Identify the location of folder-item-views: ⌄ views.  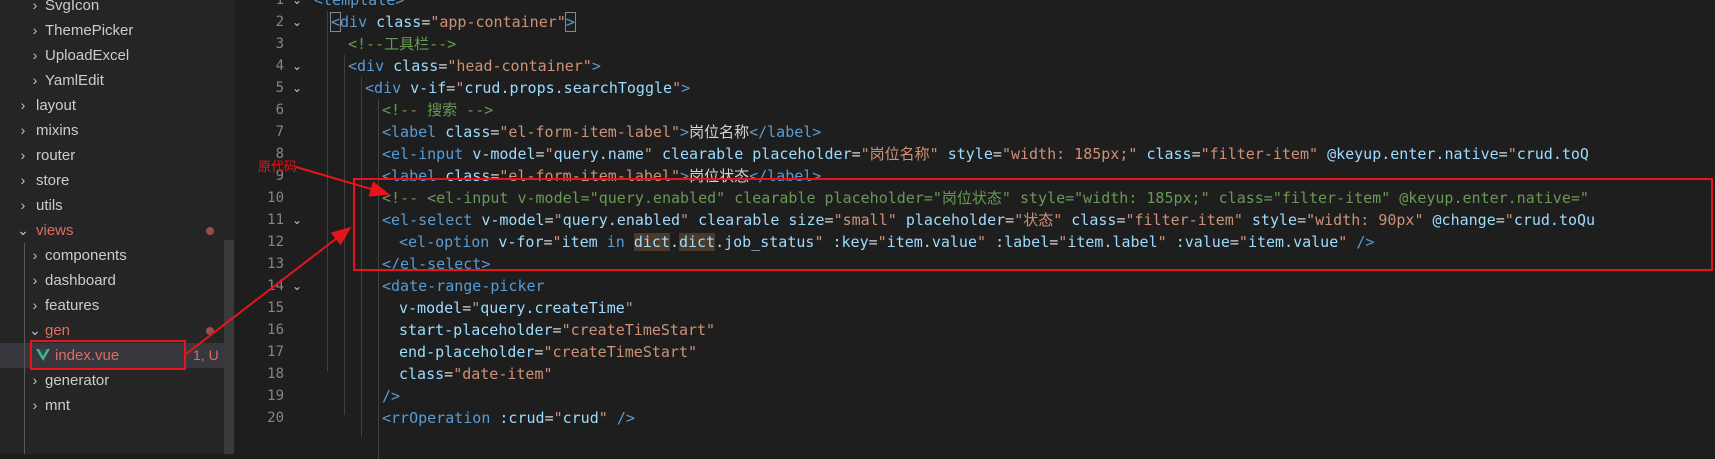
(117, 230).